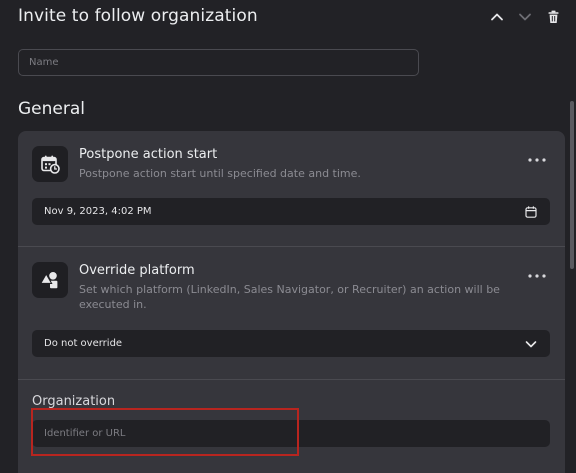  Describe the element at coordinates (50, 164) in the screenshot. I see `calendar-clock-icon` at that location.